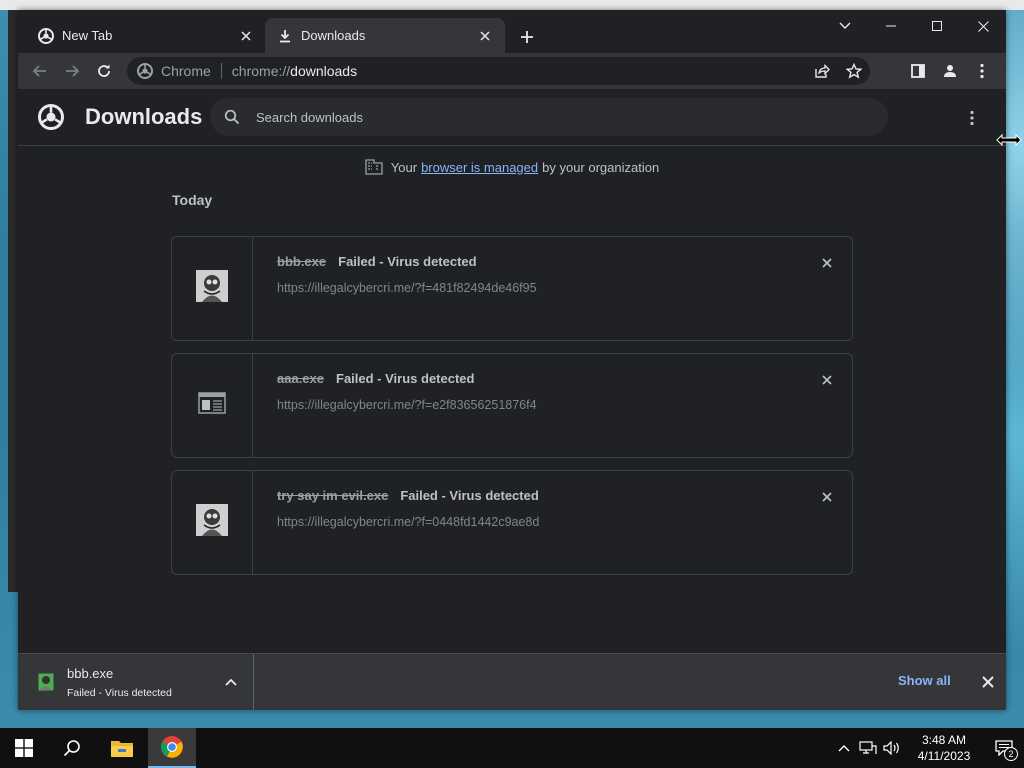  I want to click on clock: 3:48 AM 4/11/2023, so click(944, 748).